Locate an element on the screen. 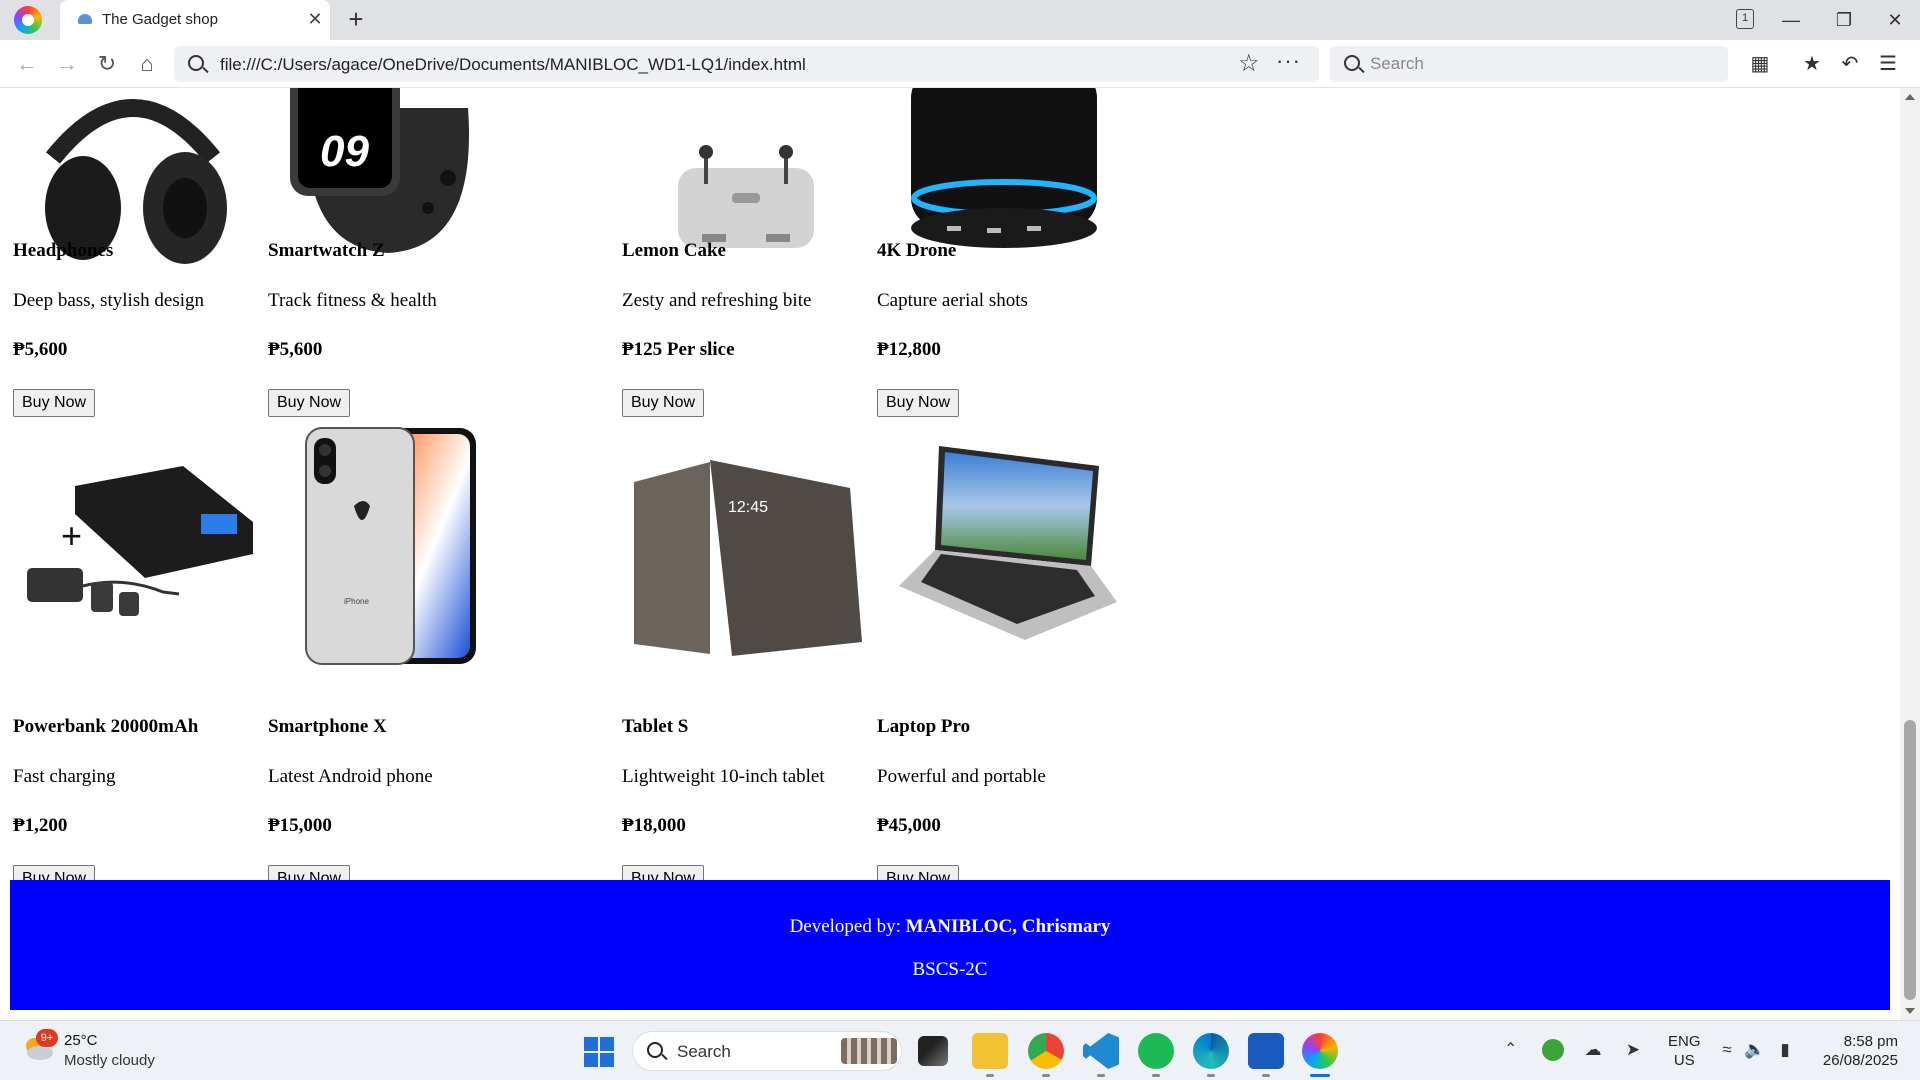  menu-icon: ☰ is located at coordinates (1888, 64).